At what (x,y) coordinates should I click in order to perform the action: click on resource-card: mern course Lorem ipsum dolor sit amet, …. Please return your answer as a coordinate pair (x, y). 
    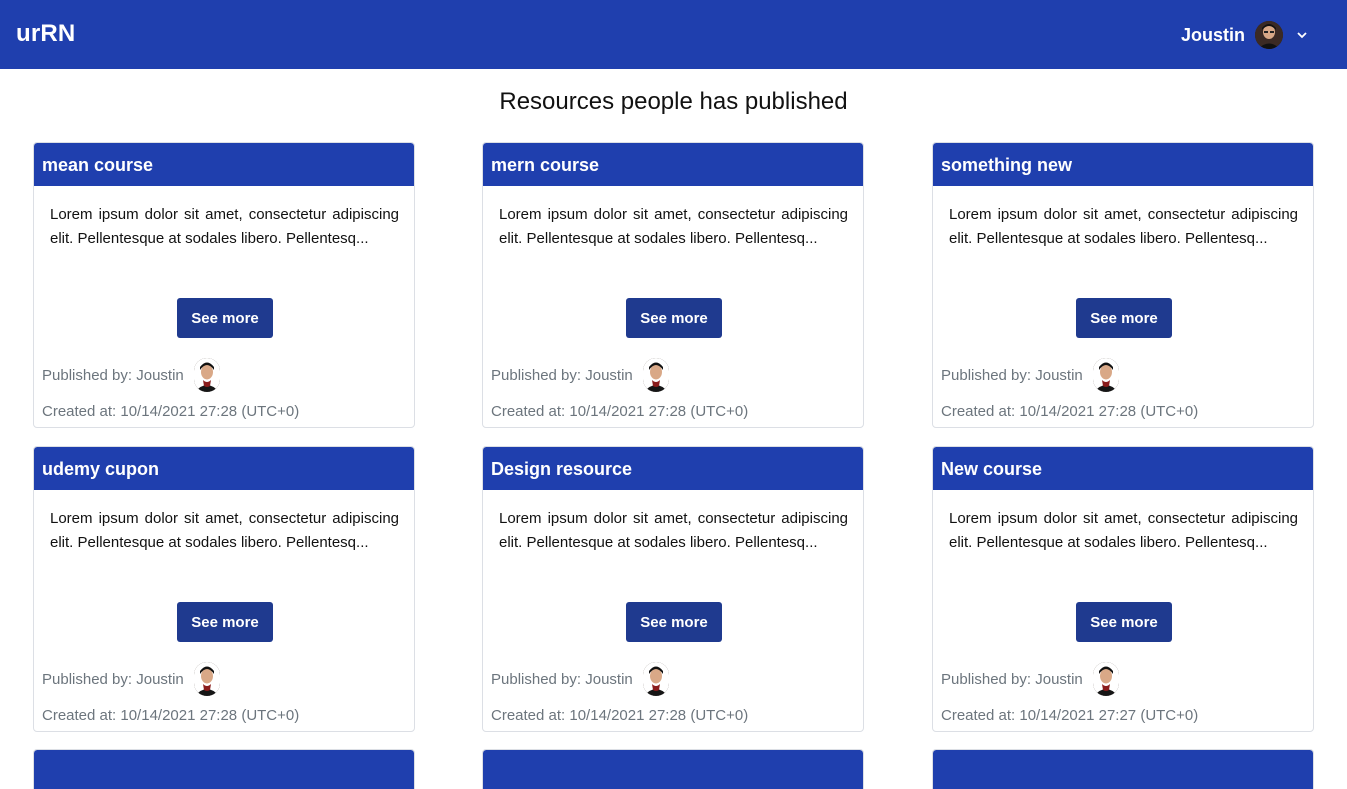
    Looking at the image, I should click on (673, 285).